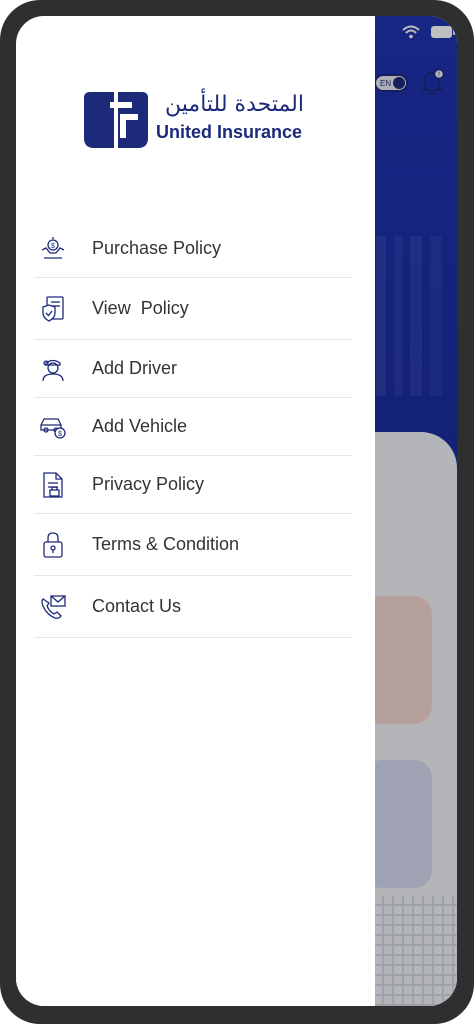  I want to click on lock-icon, so click(53, 545).